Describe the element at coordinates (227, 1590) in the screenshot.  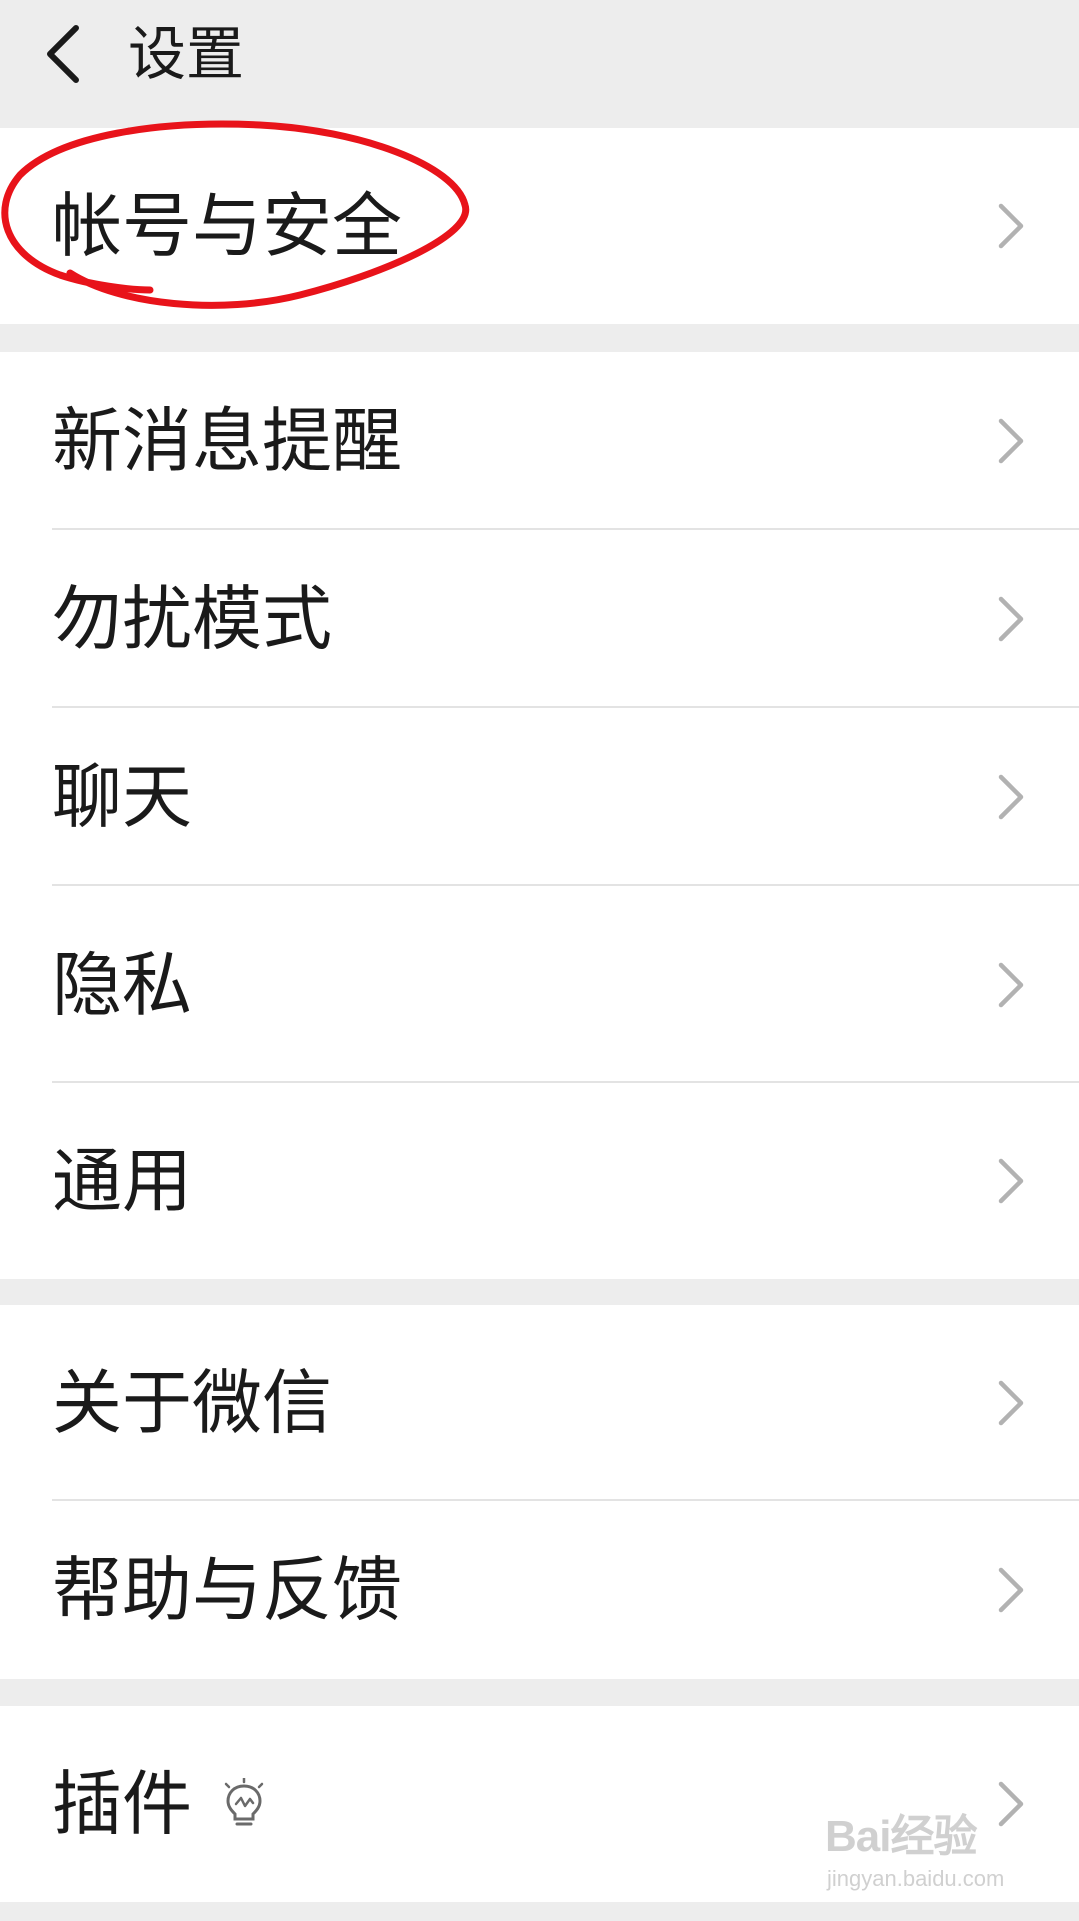
I see `settings-item-label: 帮助与反馈` at that location.